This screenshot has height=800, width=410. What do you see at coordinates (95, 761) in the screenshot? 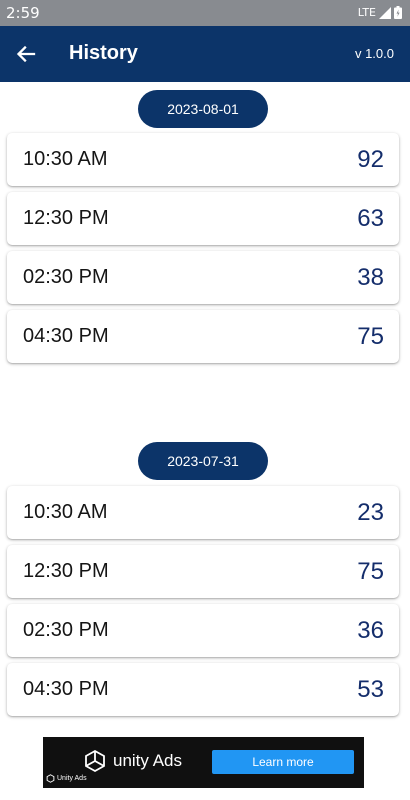
I see `unity-logo-icon` at bounding box center [95, 761].